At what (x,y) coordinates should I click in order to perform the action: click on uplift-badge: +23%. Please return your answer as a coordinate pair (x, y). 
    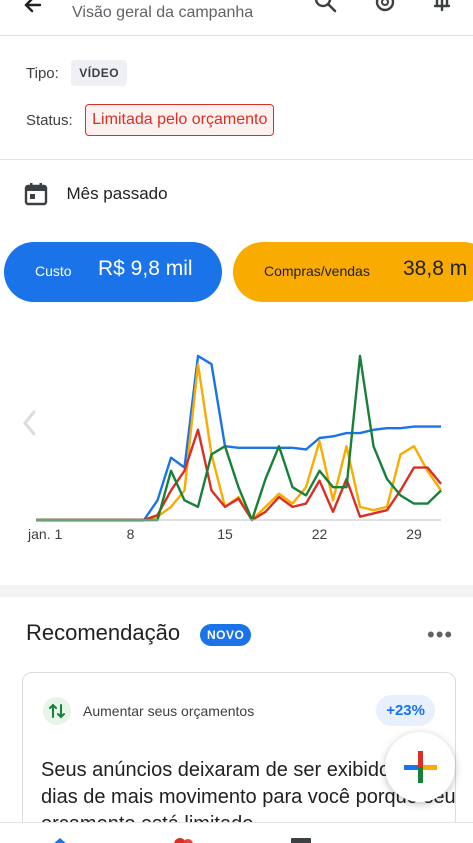
    Looking at the image, I should click on (405, 710).